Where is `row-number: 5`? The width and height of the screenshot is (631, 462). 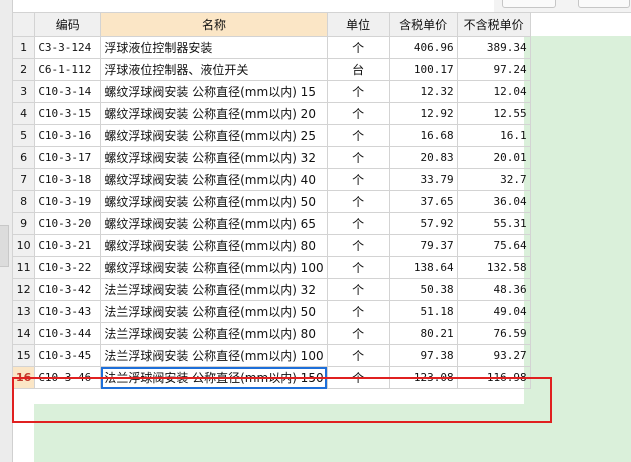
row-number: 5 is located at coordinates (23, 135).